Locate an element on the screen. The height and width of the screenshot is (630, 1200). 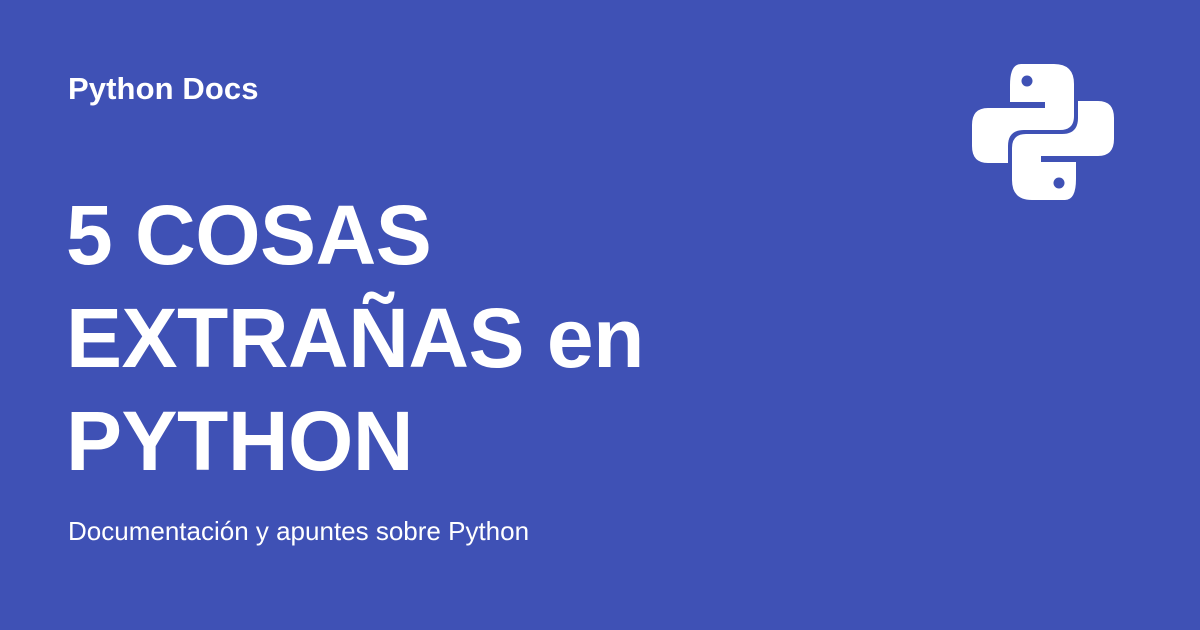
site-name: Python Docs is located at coordinates (163, 88).